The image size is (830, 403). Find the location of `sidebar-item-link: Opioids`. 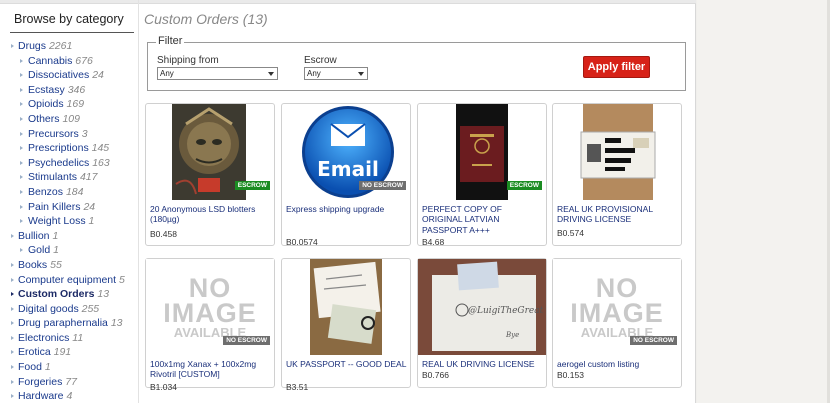

sidebar-item-link: Opioids is located at coordinates (46, 104).